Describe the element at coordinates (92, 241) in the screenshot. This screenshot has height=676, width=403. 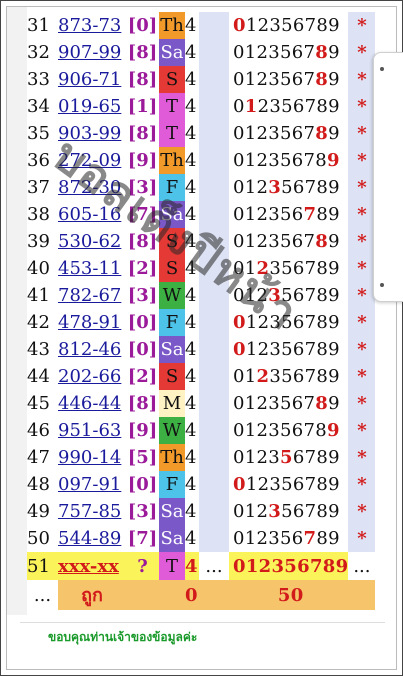
I see `result-link: 530-62` at that location.